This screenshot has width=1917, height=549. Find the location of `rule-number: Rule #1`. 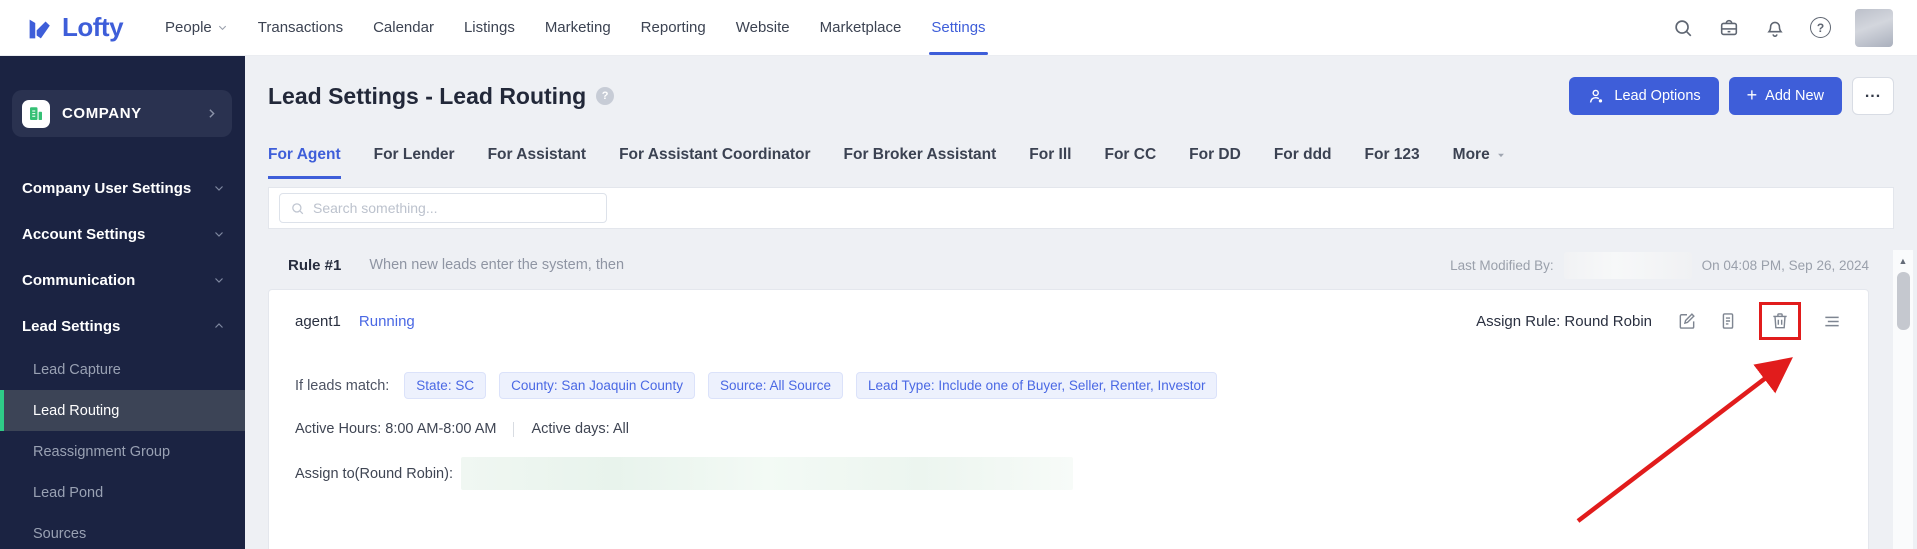

rule-number: Rule #1 is located at coordinates (315, 265).